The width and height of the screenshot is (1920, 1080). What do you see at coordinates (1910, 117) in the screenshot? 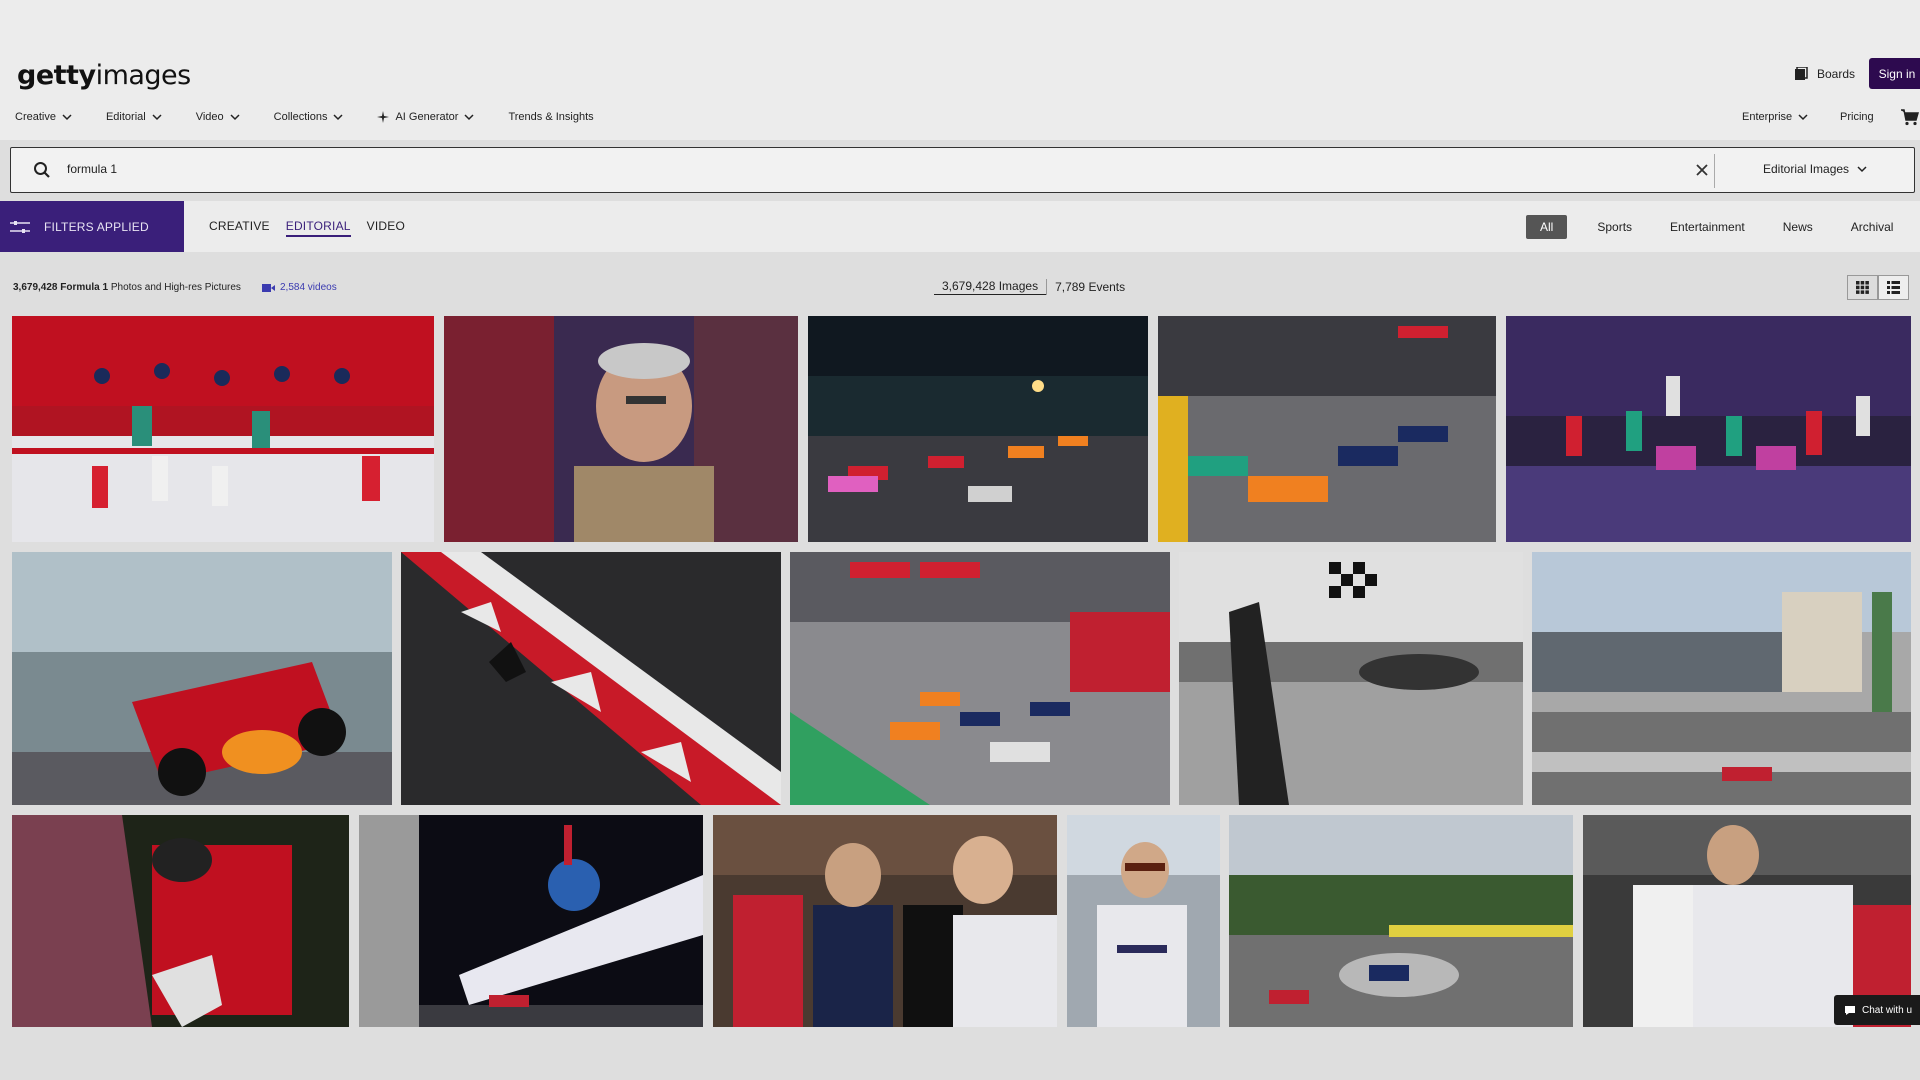
I see `cart-icon` at bounding box center [1910, 117].